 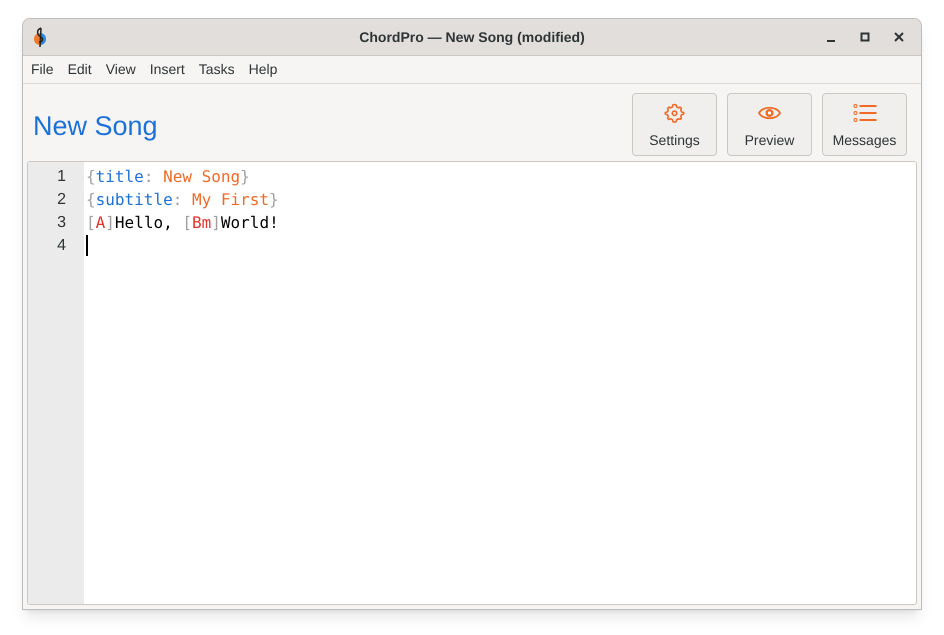 What do you see at coordinates (769, 124) in the screenshot?
I see `preview-button: Preview` at bounding box center [769, 124].